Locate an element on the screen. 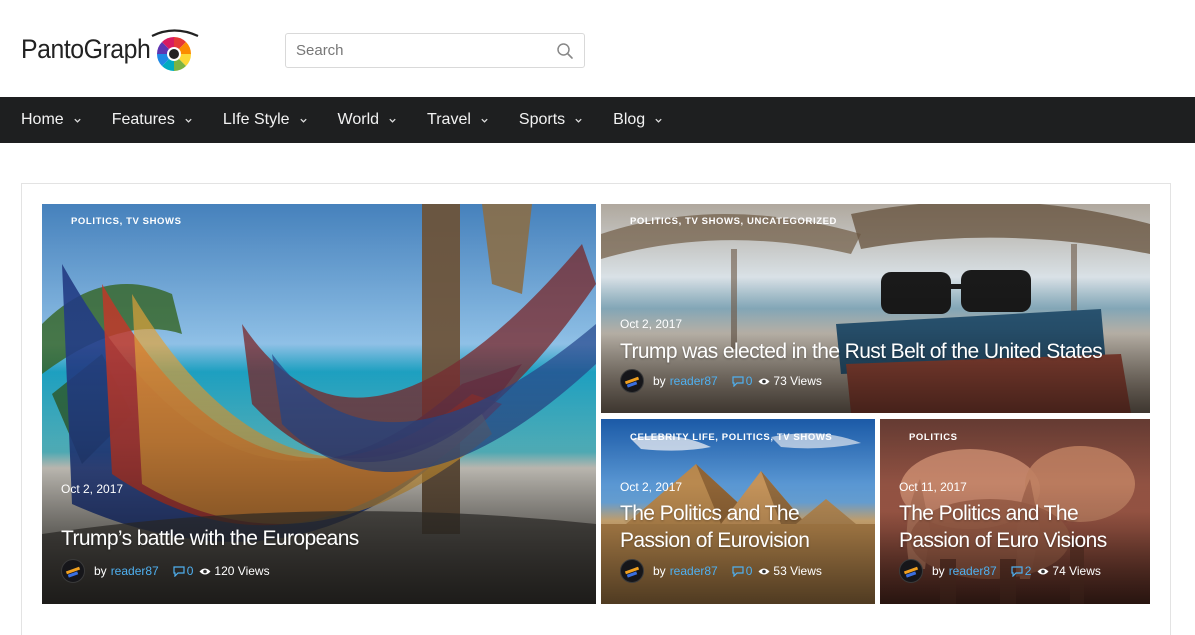  post-categories: CELEBRITY LIFE, POLITICS, TV SHOWS is located at coordinates (731, 437).